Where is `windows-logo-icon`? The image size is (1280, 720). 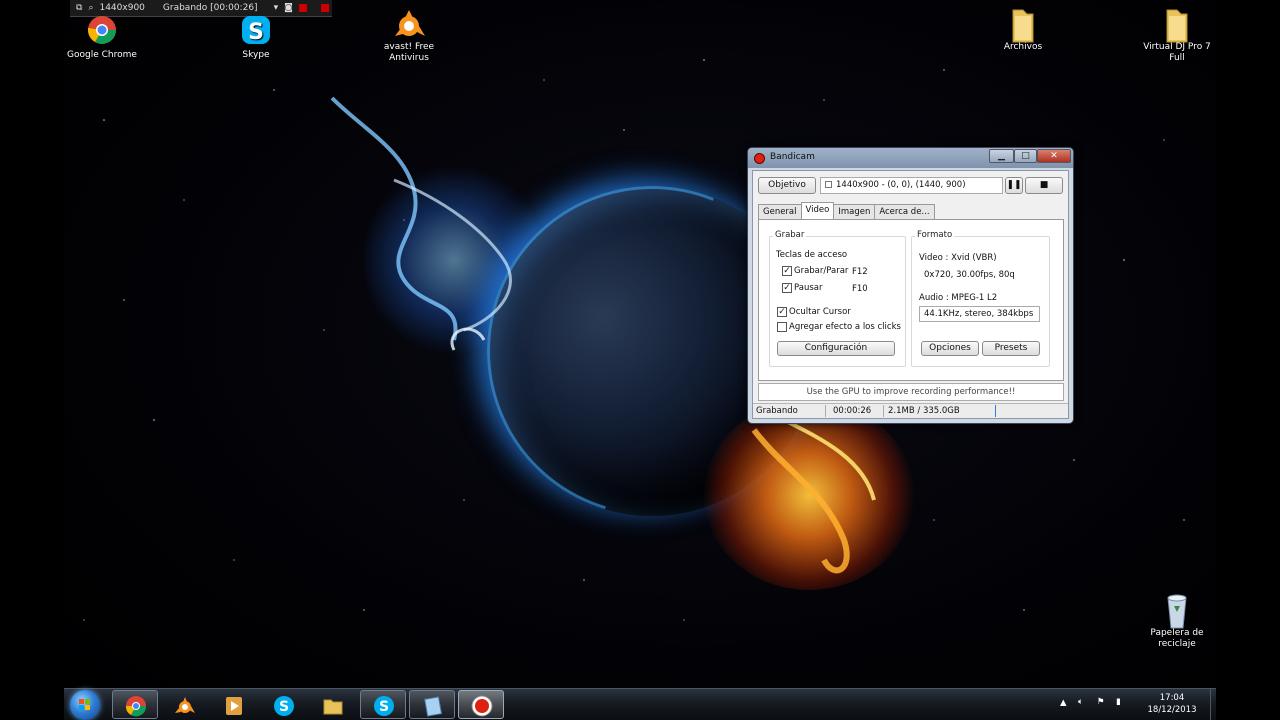 windows-logo-icon is located at coordinates (84, 704).